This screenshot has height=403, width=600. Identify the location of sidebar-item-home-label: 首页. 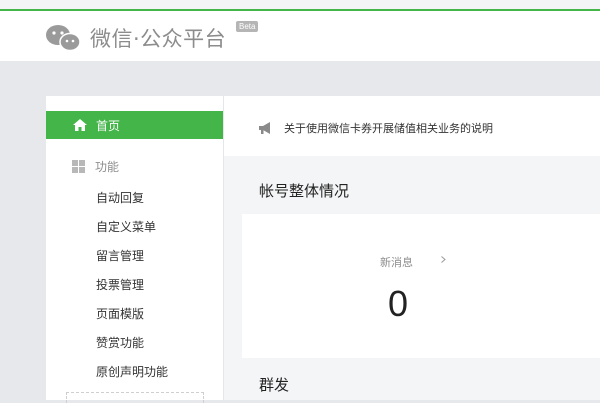
(108, 125).